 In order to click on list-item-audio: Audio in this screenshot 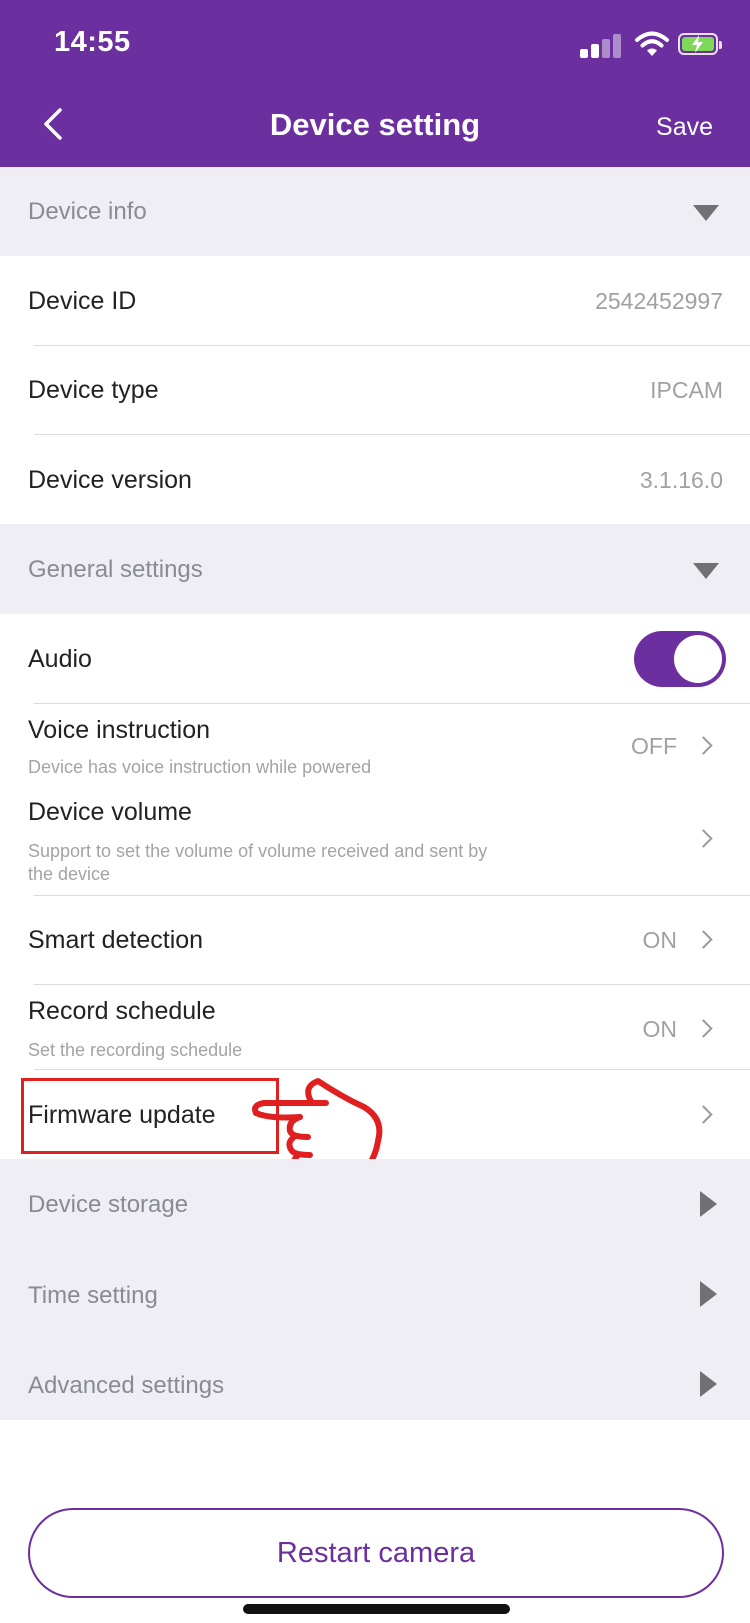, I will do `click(375, 658)`.